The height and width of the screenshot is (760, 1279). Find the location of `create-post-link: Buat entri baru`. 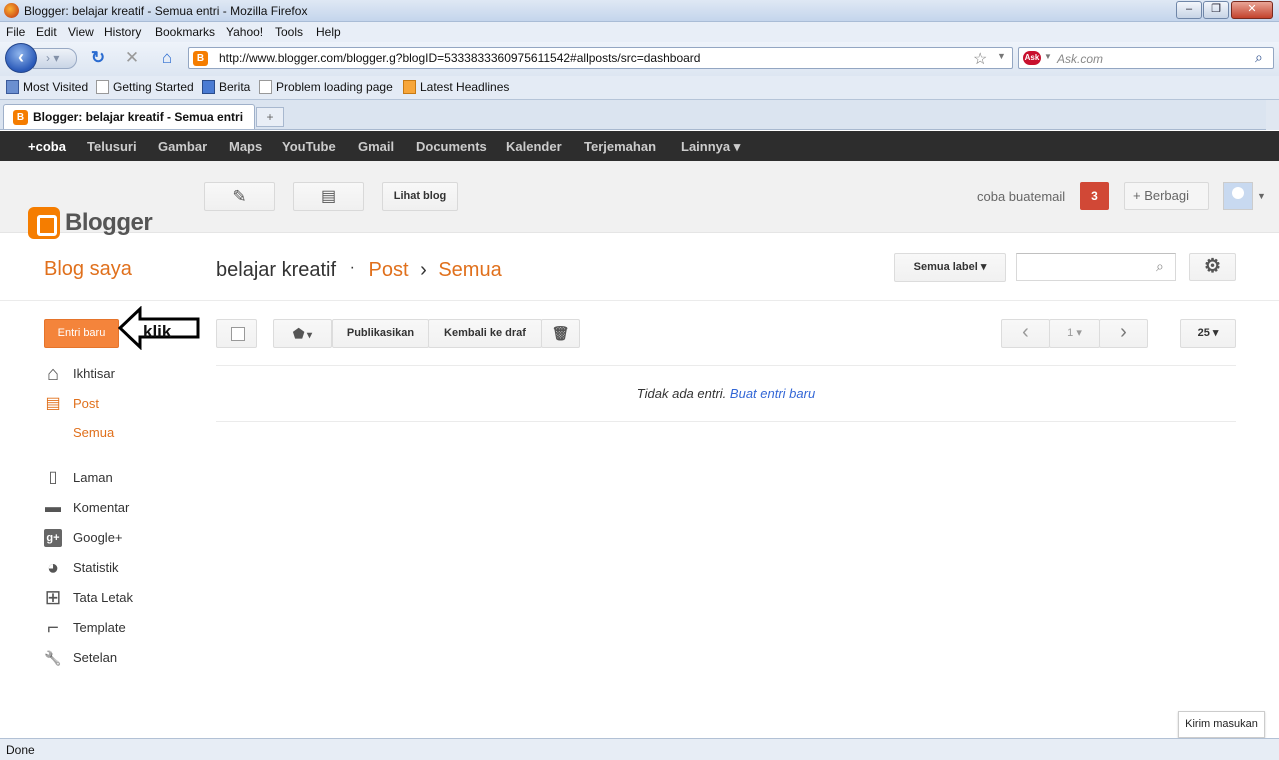

create-post-link: Buat entri baru is located at coordinates (772, 393).